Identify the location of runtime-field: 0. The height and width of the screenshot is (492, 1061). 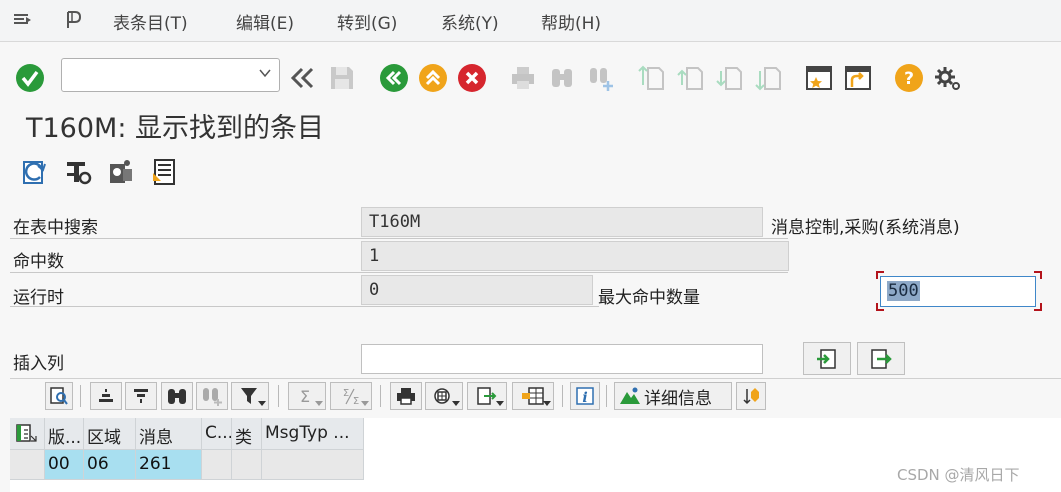
(477, 290).